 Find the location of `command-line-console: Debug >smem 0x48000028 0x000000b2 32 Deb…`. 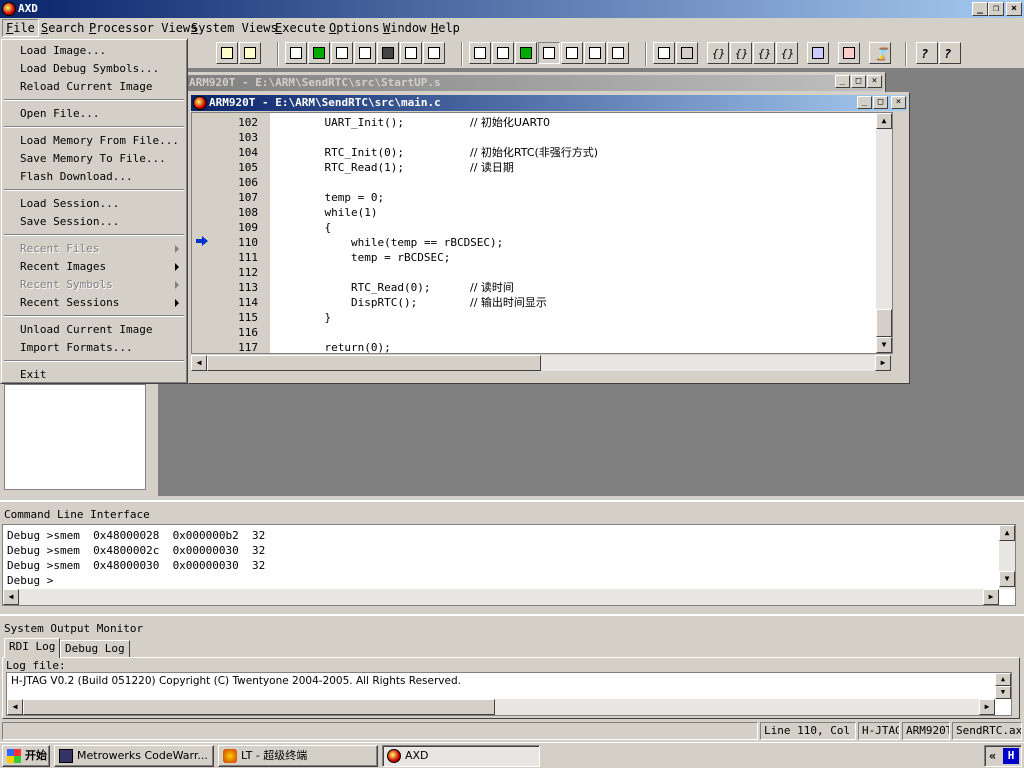

command-line-console: Debug >smem 0x48000028 0x000000b2 32 Deb… is located at coordinates (509, 565).